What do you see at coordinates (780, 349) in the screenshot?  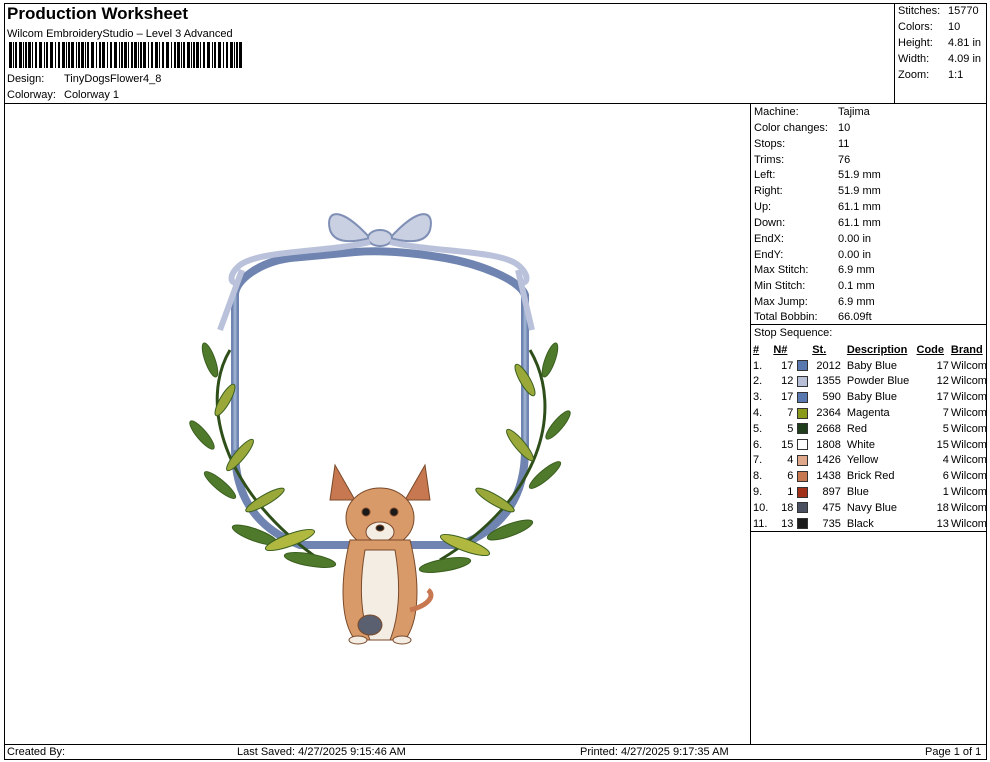 I see `col-needle: N#` at bounding box center [780, 349].